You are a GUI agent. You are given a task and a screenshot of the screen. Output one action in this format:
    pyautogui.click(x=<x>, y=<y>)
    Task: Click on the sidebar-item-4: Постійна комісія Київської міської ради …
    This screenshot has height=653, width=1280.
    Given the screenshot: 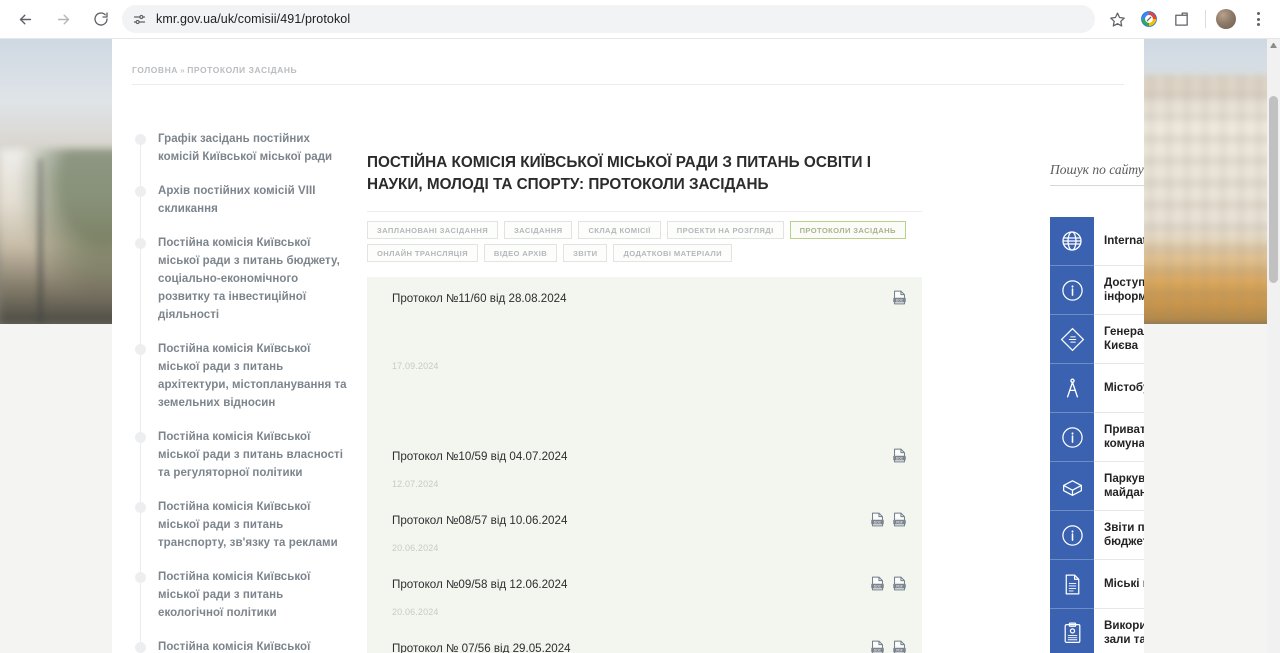 What is the action you would take?
    pyautogui.click(x=239, y=454)
    